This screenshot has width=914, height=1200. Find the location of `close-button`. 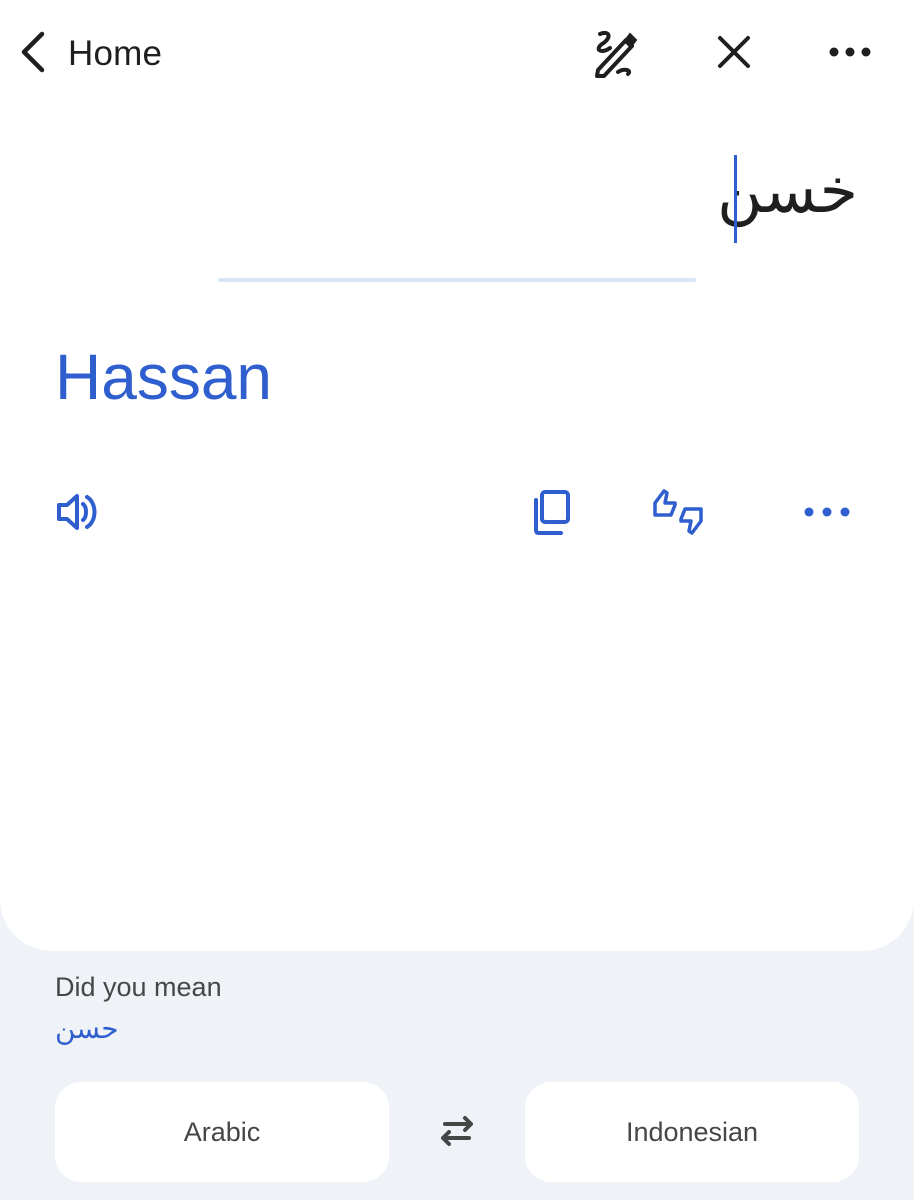

close-button is located at coordinates (734, 54).